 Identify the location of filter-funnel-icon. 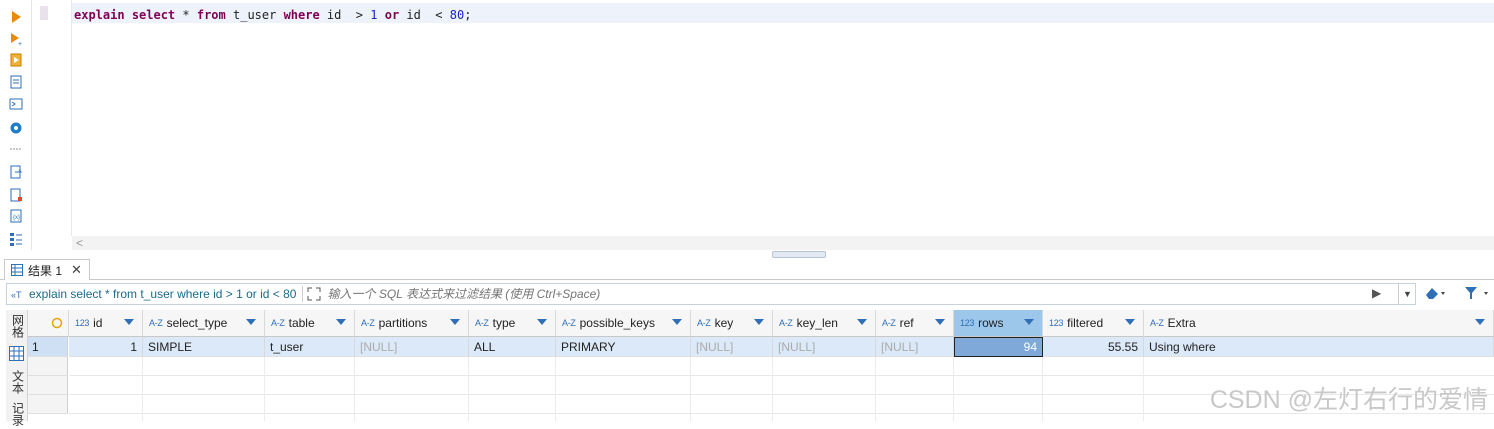
(1477, 294).